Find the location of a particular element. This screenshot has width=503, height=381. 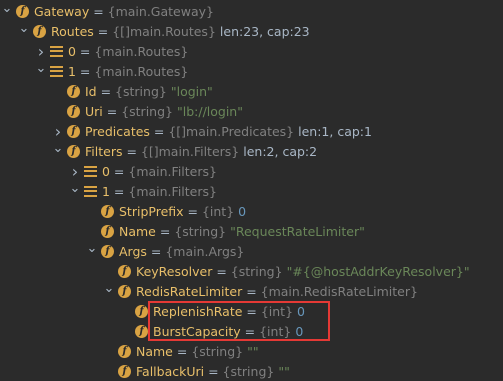

variable-name: StripPrefix is located at coordinates (151, 211).